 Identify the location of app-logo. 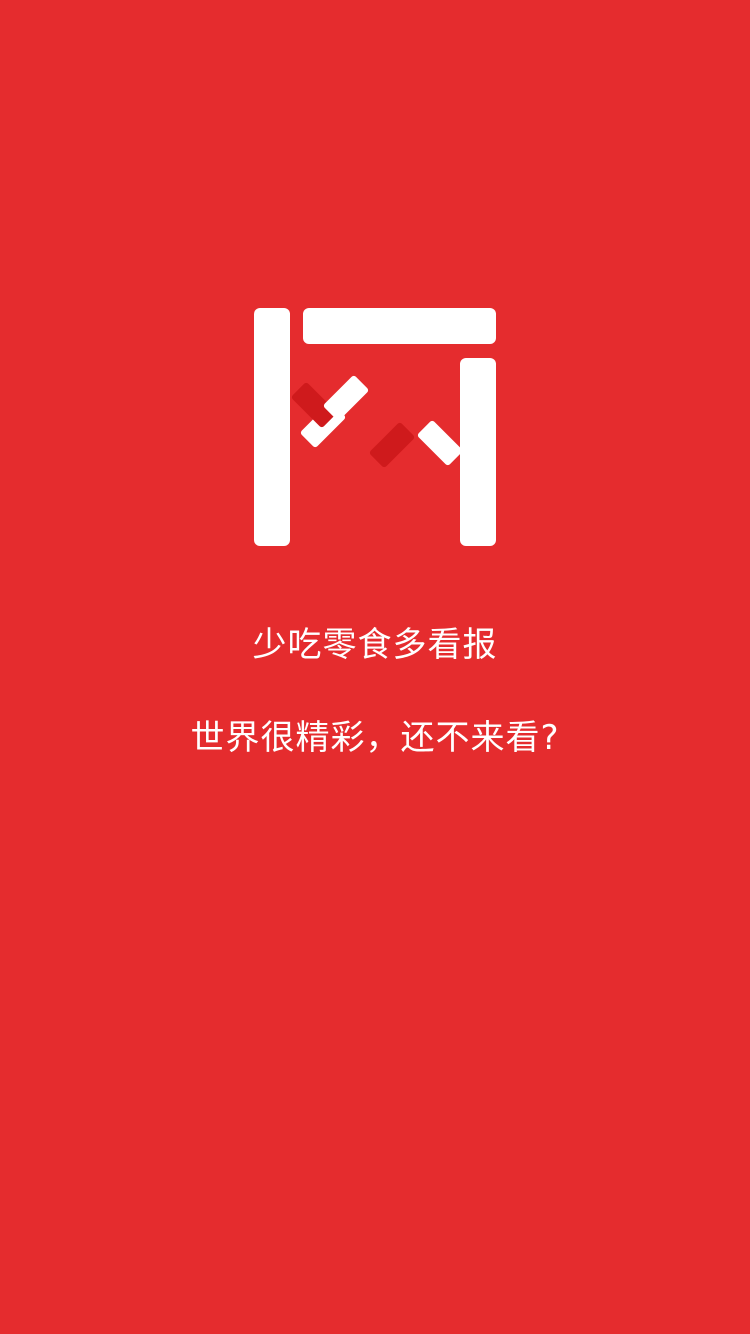
(375, 426).